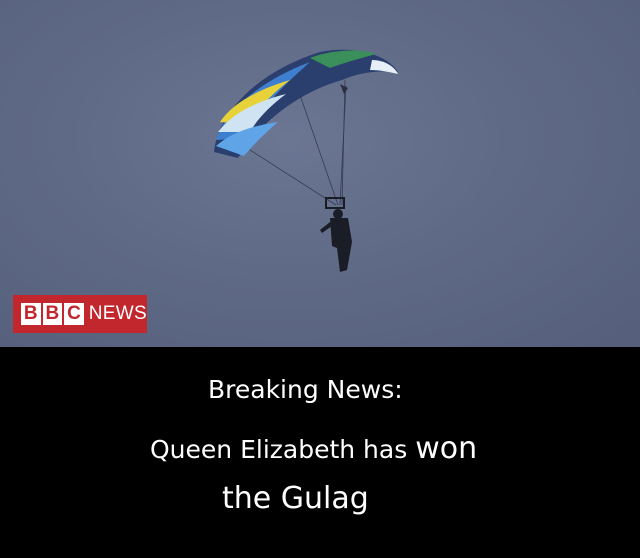  I want to click on jumper-figure, so click(336, 234).